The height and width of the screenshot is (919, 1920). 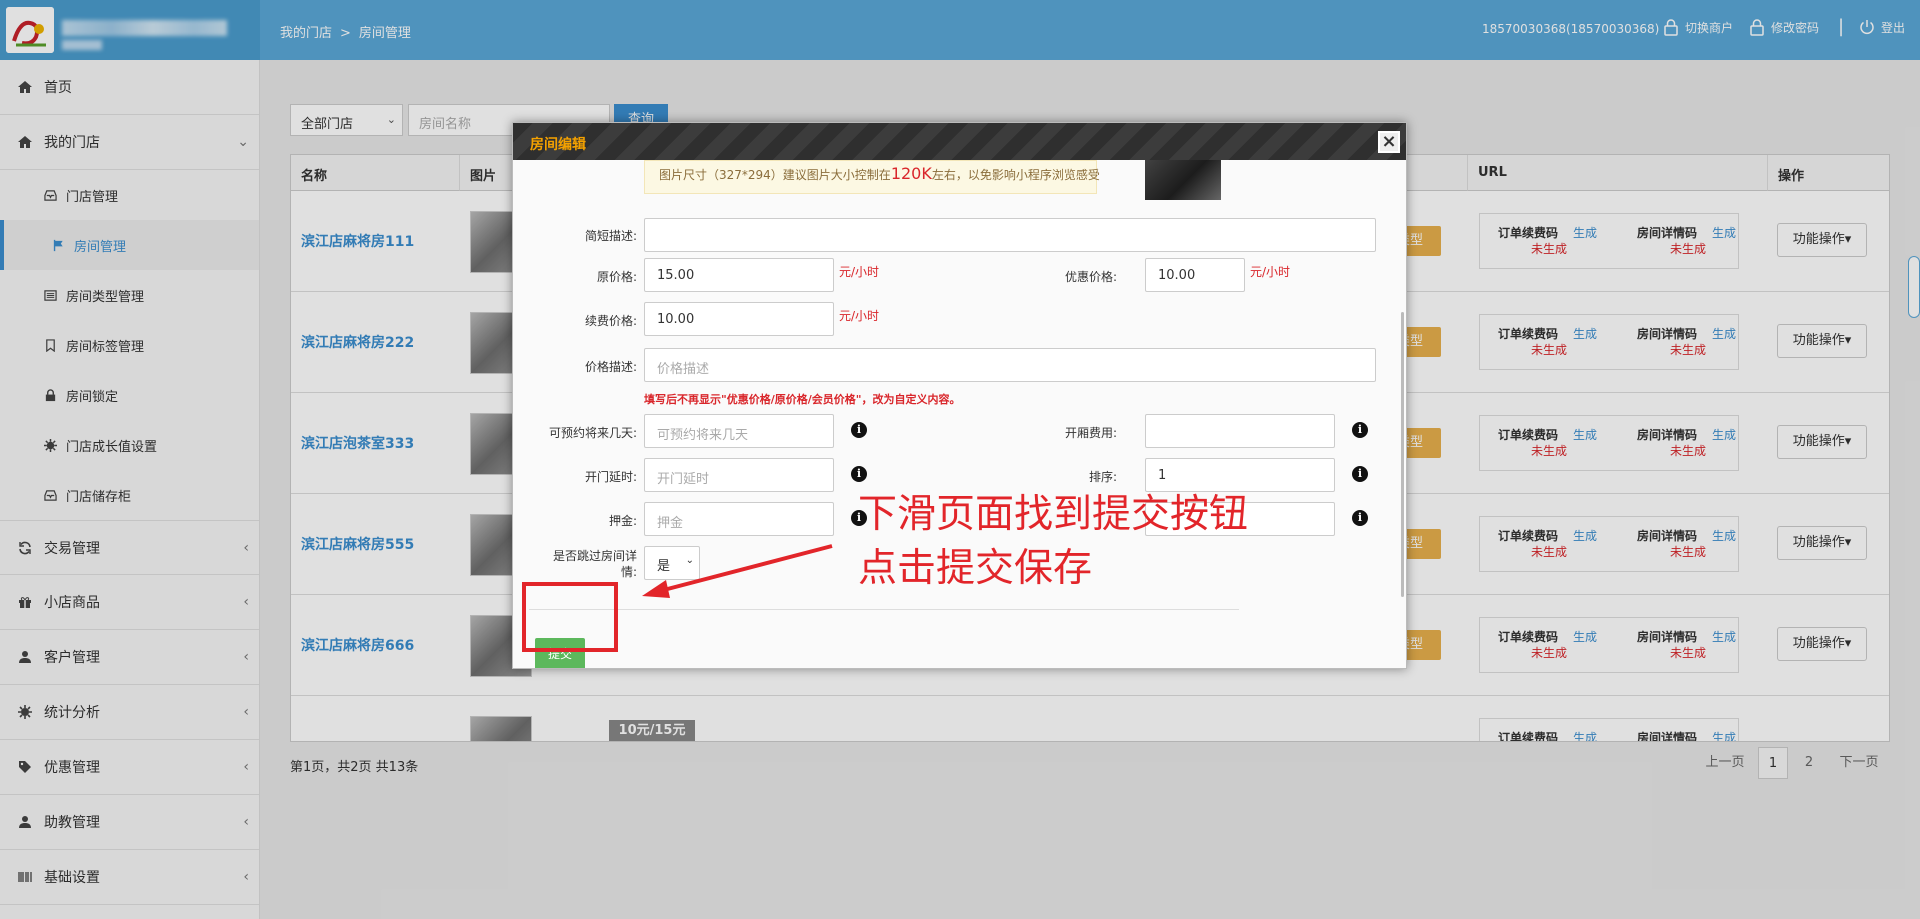 I want to click on annotation-highlight-box, so click(x=570, y=617).